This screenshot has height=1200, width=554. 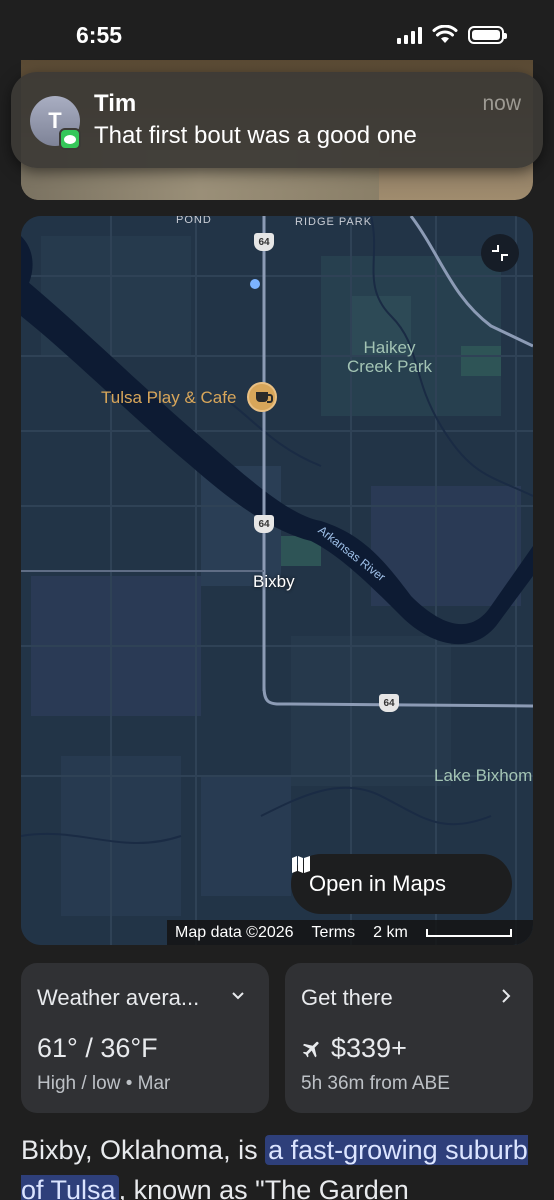 What do you see at coordinates (375, 1083) in the screenshot?
I see `flight-detail: 5h 36m from ABE` at bounding box center [375, 1083].